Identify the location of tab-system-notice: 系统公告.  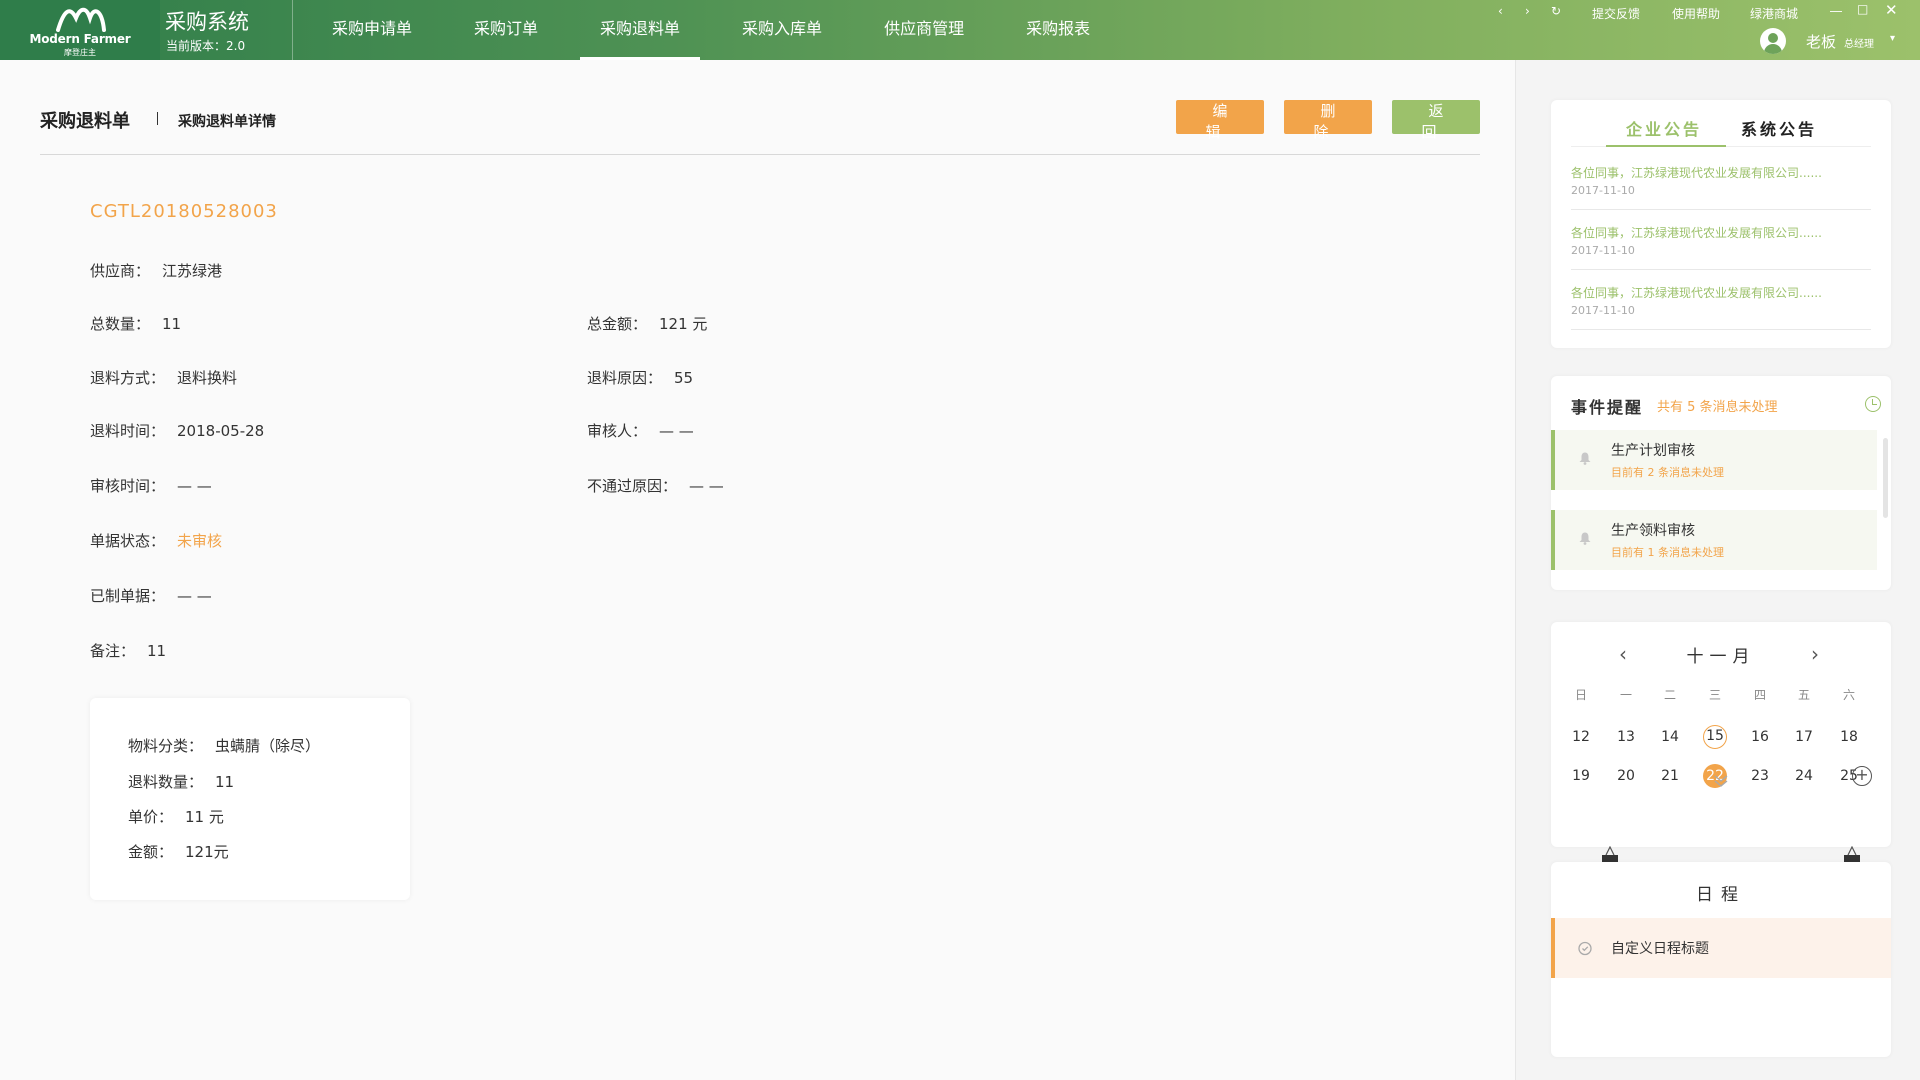
(1779, 128).